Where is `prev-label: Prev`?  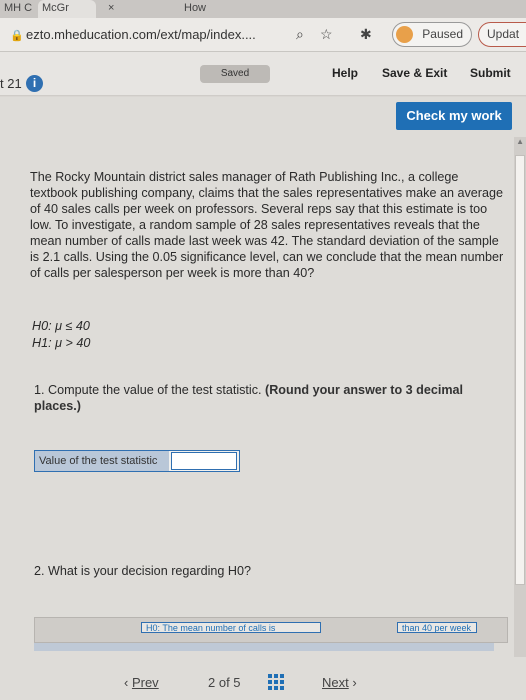 prev-label: Prev is located at coordinates (145, 682).